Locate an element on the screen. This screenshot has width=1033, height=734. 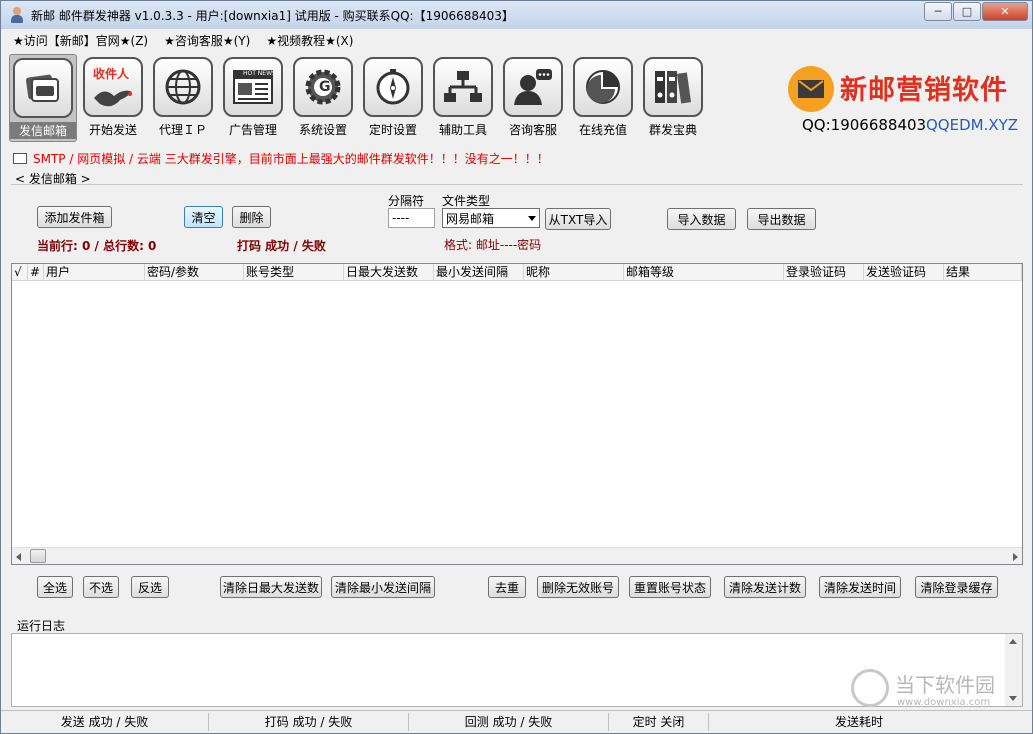
menu-official-site: ★访问【新邮】官网★(Z) is located at coordinates (80, 40).